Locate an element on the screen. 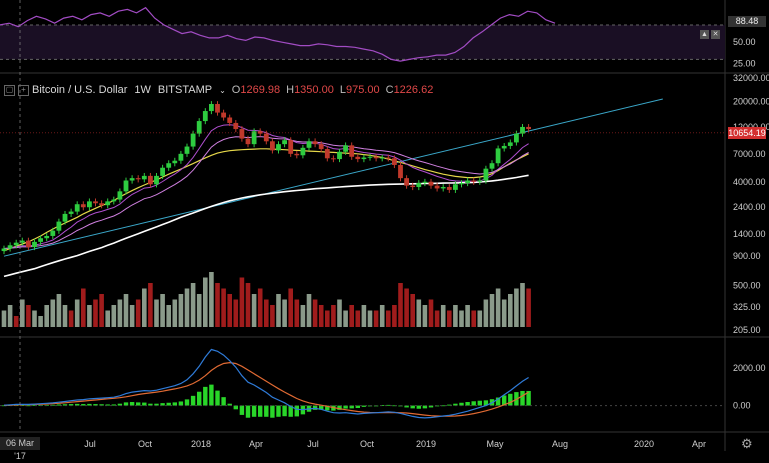 The height and width of the screenshot is (463, 769). ohlc-close-value: 1226.62 is located at coordinates (413, 90).